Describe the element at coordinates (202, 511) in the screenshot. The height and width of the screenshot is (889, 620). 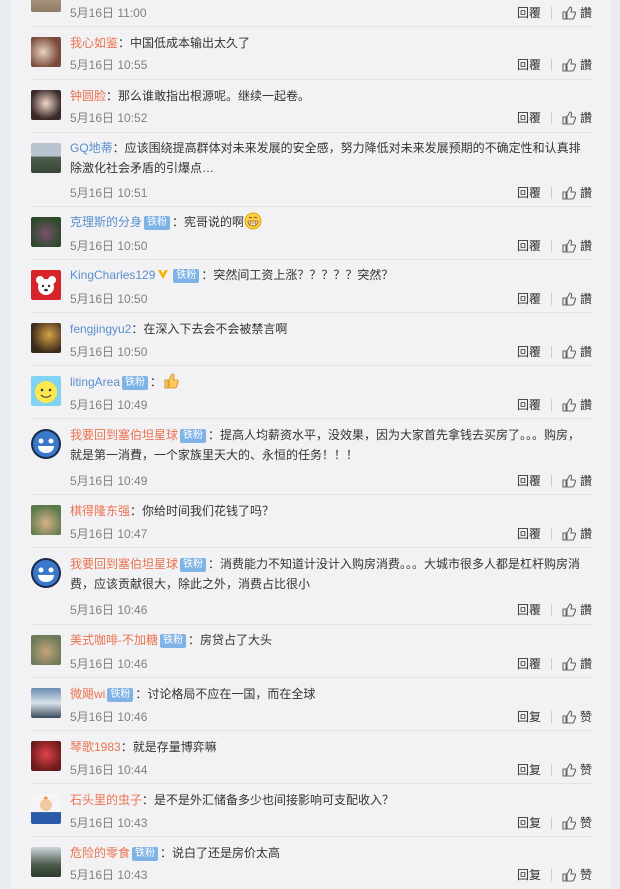
I see `comment-text: ：你给时间我们花钱了吗？` at that location.